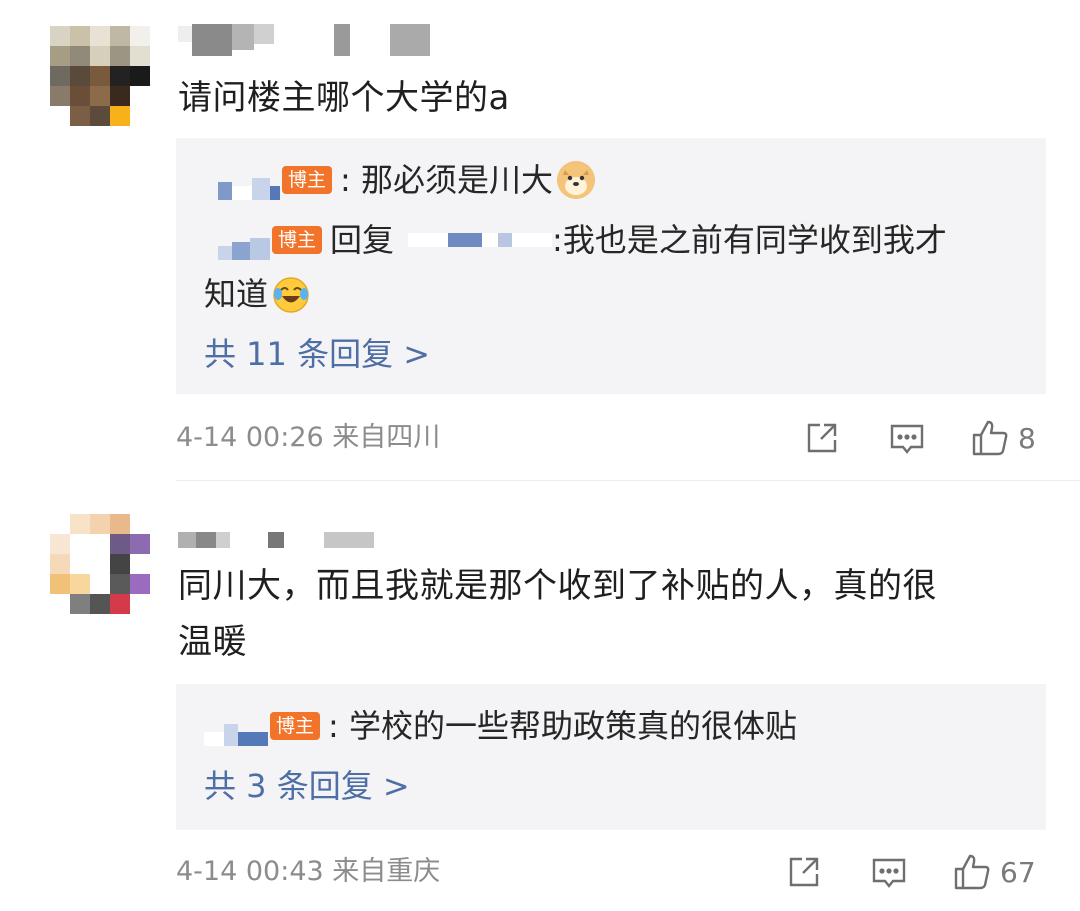 The width and height of the screenshot is (1080, 911). Describe the element at coordinates (308, 437) in the screenshot. I see `comment-meta: 4-14 00:26 来自四川` at that location.